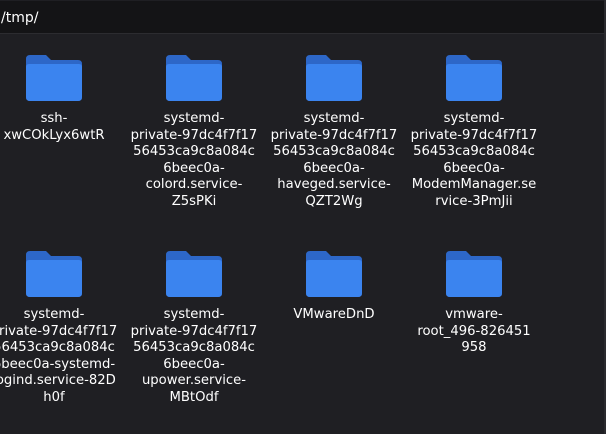  Describe the element at coordinates (474, 331) in the screenshot. I see `folder-label: vmware- root_496-826451 958` at that location.